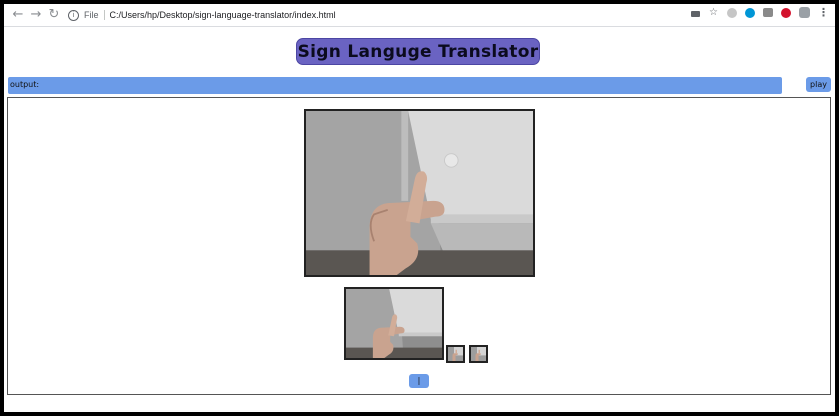 This screenshot has height=416, width=839. What do you see at coordinates (750, 12) in the screenshot?
I see `hp-extension-icon` at bounding box center [750, 12].